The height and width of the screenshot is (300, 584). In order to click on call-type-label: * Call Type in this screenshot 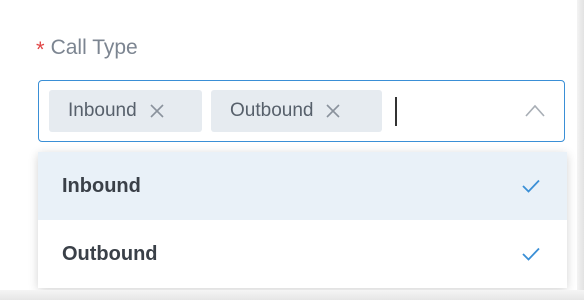, I will do `click(87, 48)`.